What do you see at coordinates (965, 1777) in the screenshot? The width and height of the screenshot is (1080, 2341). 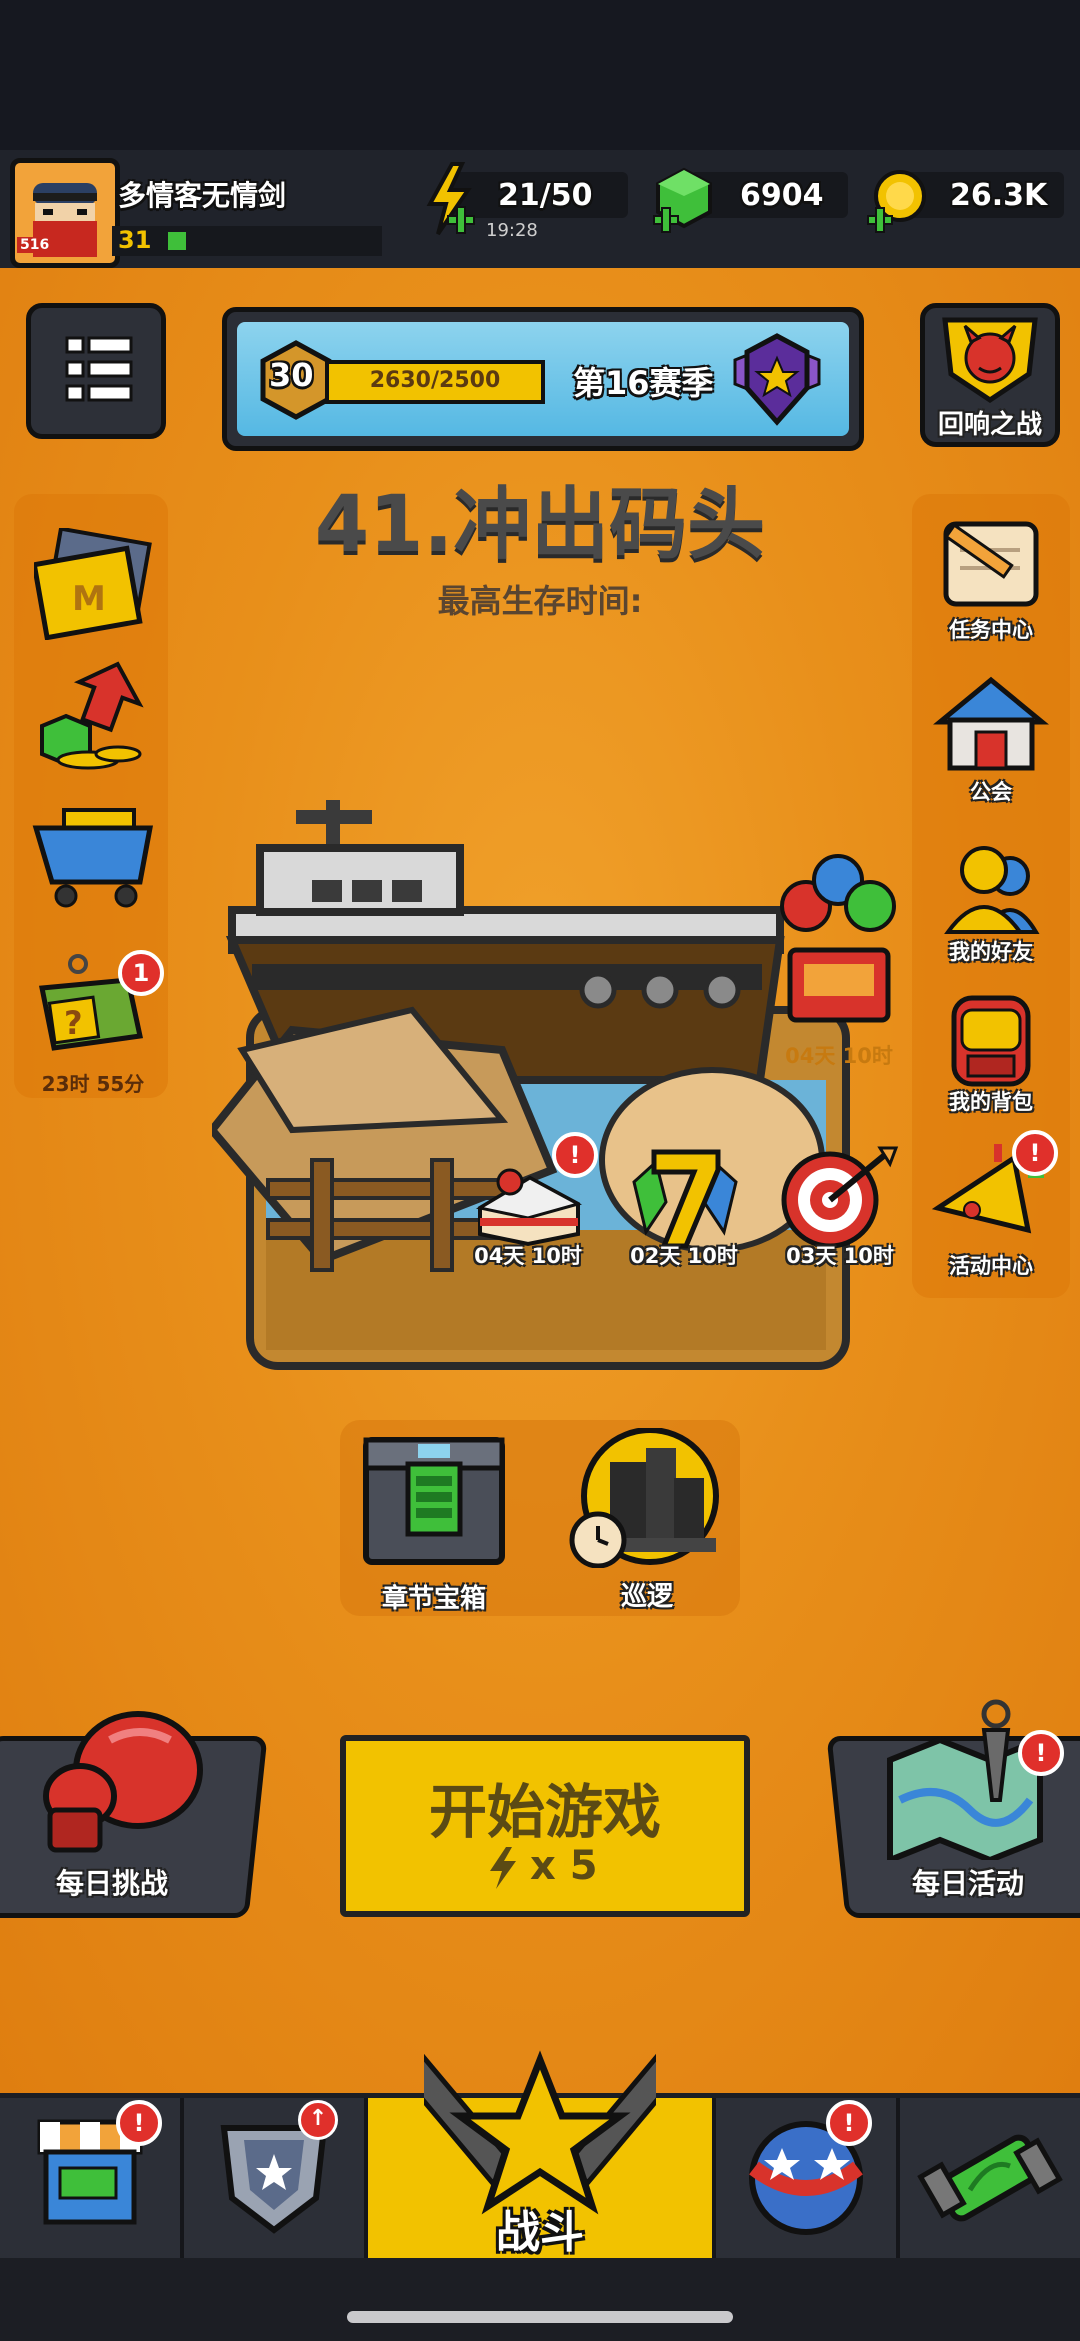 I see `treasure-map-icon` at bounding box center [965, 1777].